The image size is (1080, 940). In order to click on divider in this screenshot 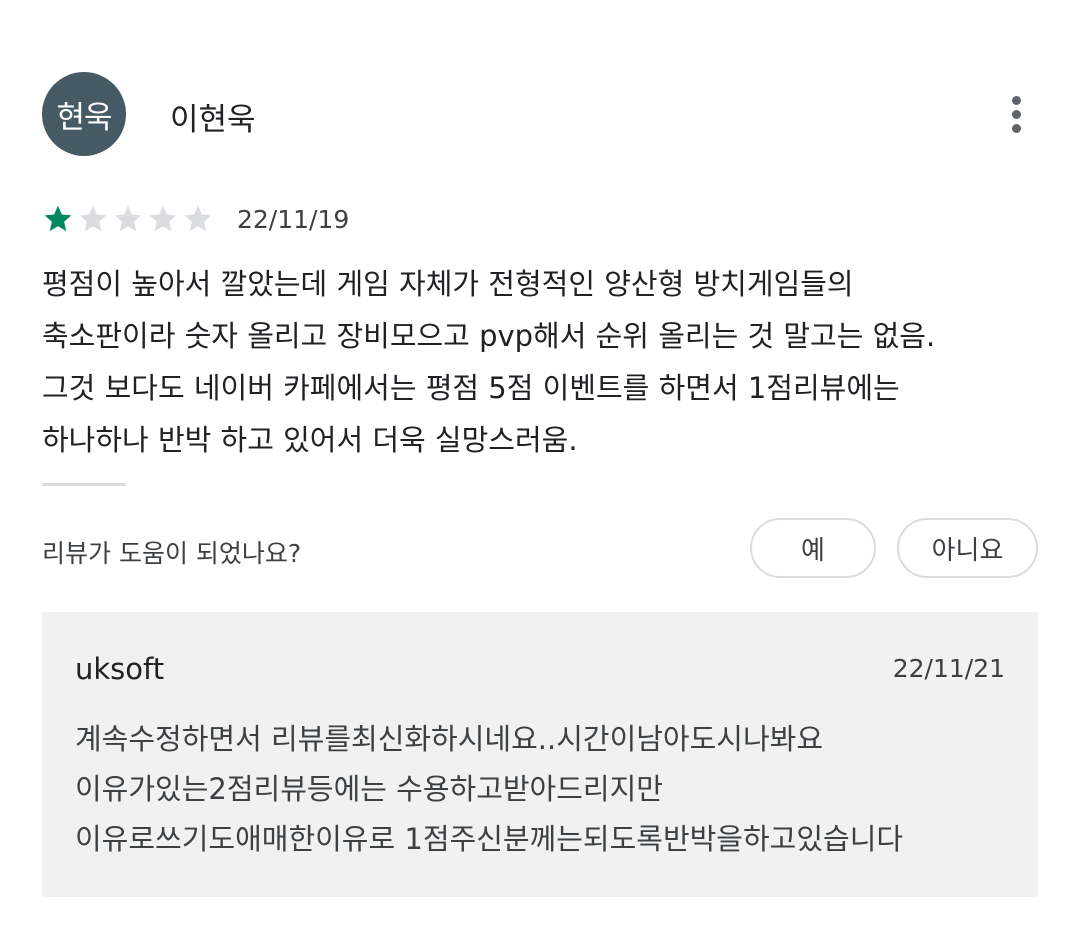, I will do `click(84, 484)`.